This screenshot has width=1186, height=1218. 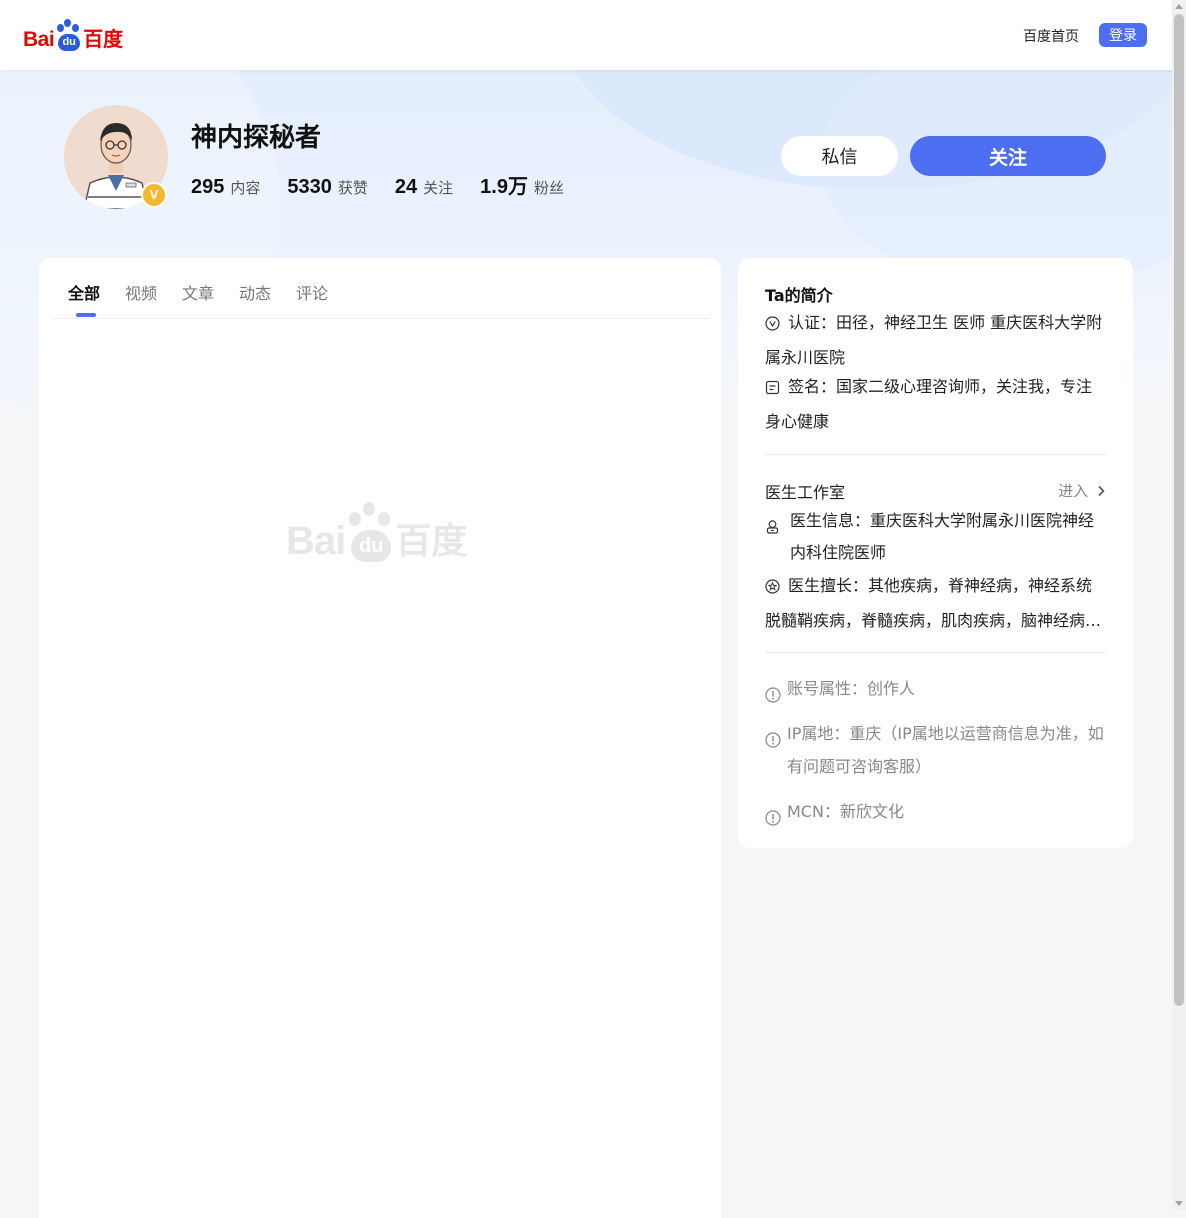 I want to click on studio-title: 医生工作室, so click(x=805, y=492).